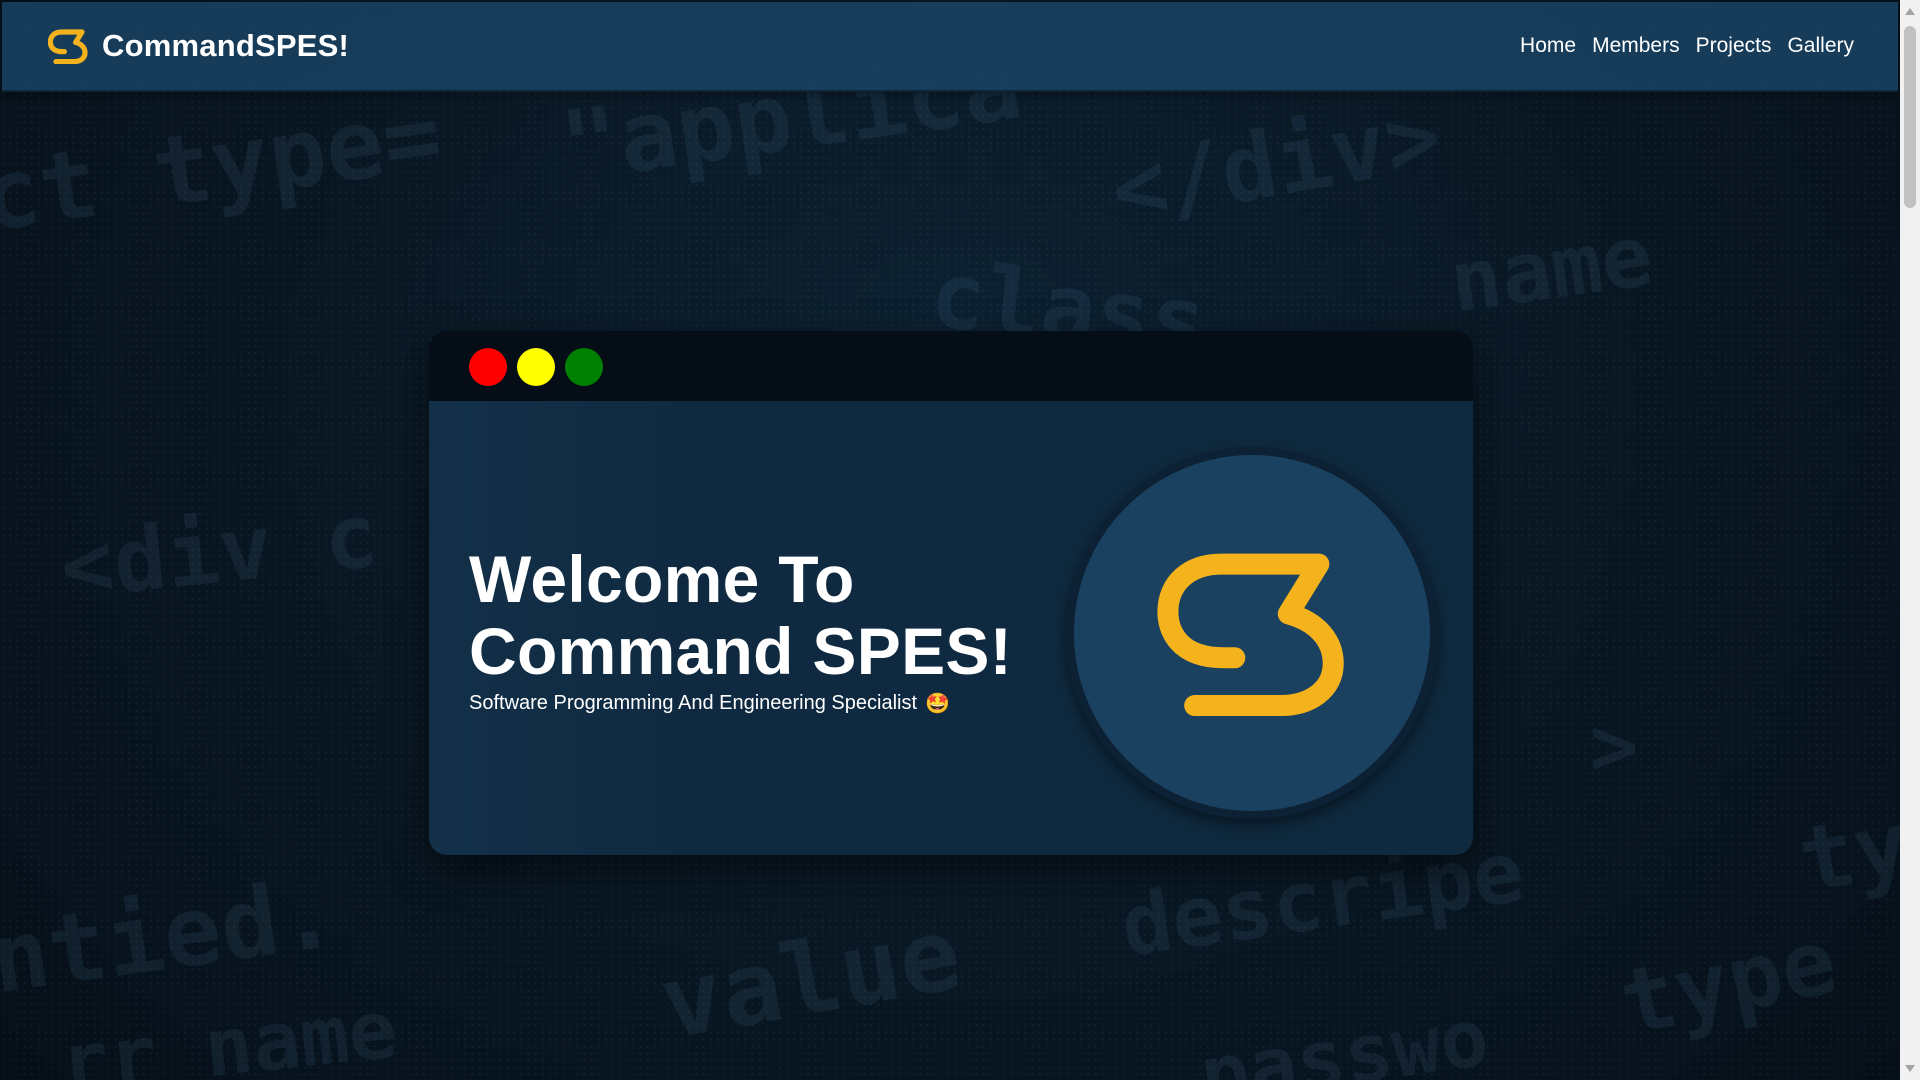 The height and width of the screenshot is (1080, 1920). Describe the element at coordinates (224, 166) in the screenshot. I see `background-code-snippet: ct type=` at that location.